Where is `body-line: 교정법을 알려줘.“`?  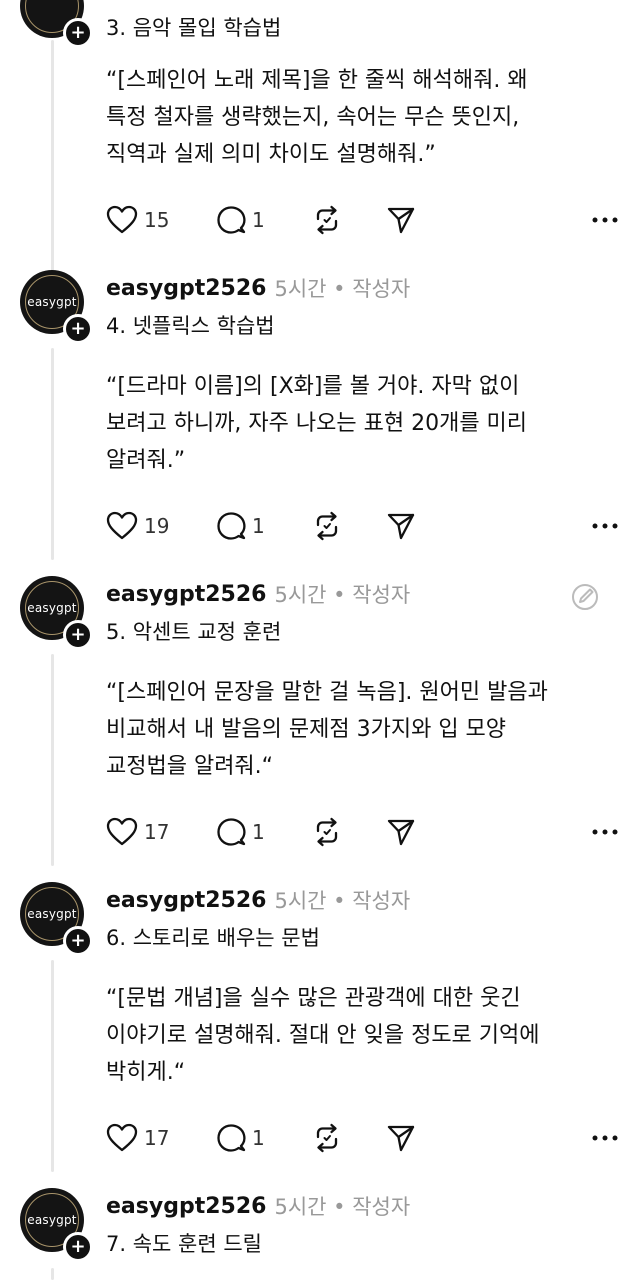
body-line: 교정법을 알려줘.“ is located at coordinates (190, 766).